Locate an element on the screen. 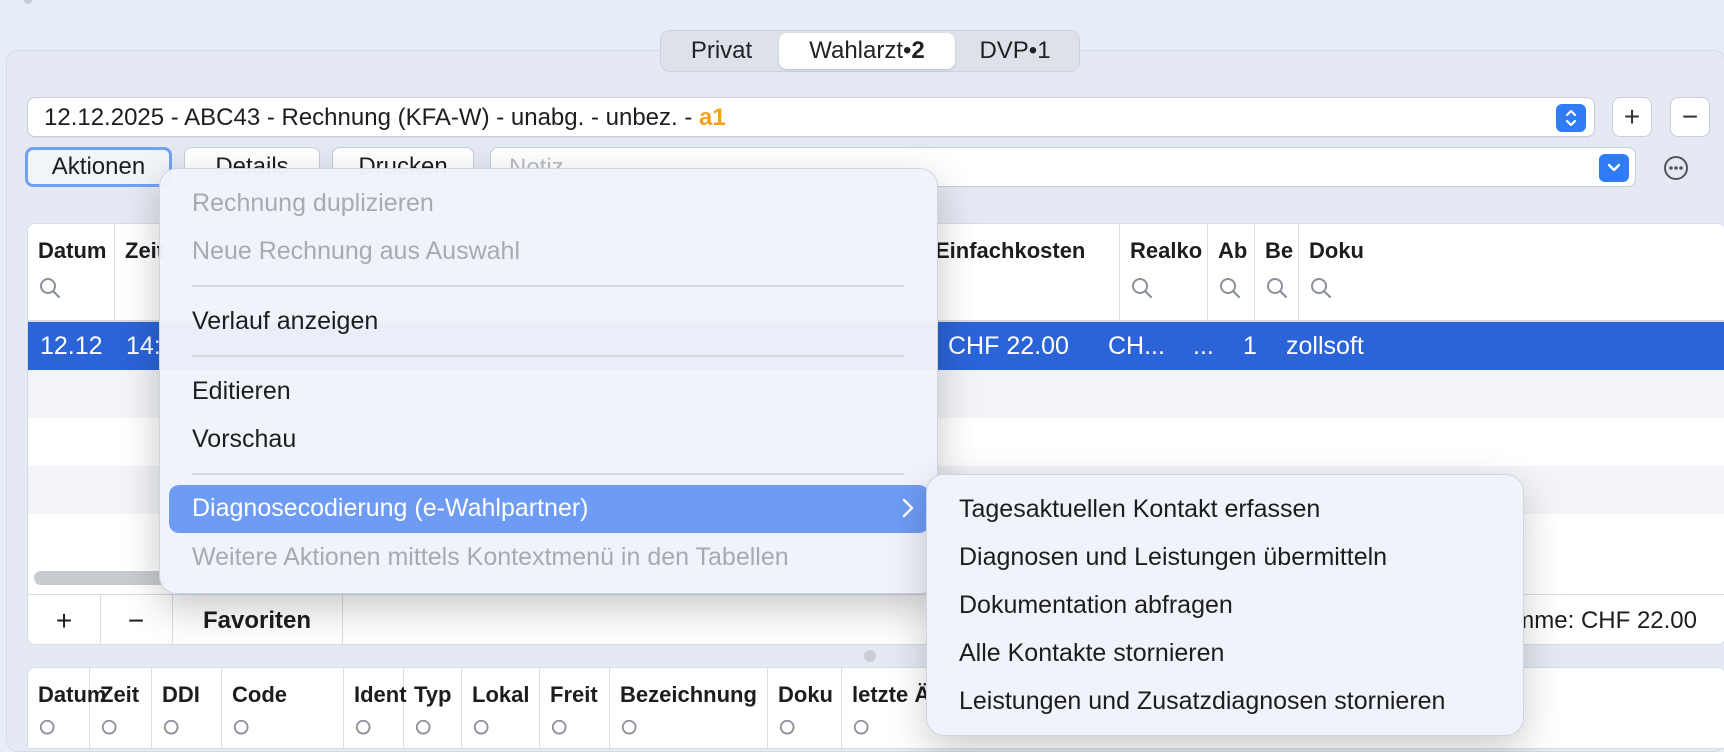  chevron-right-icon is located at coordinates (908, 508).